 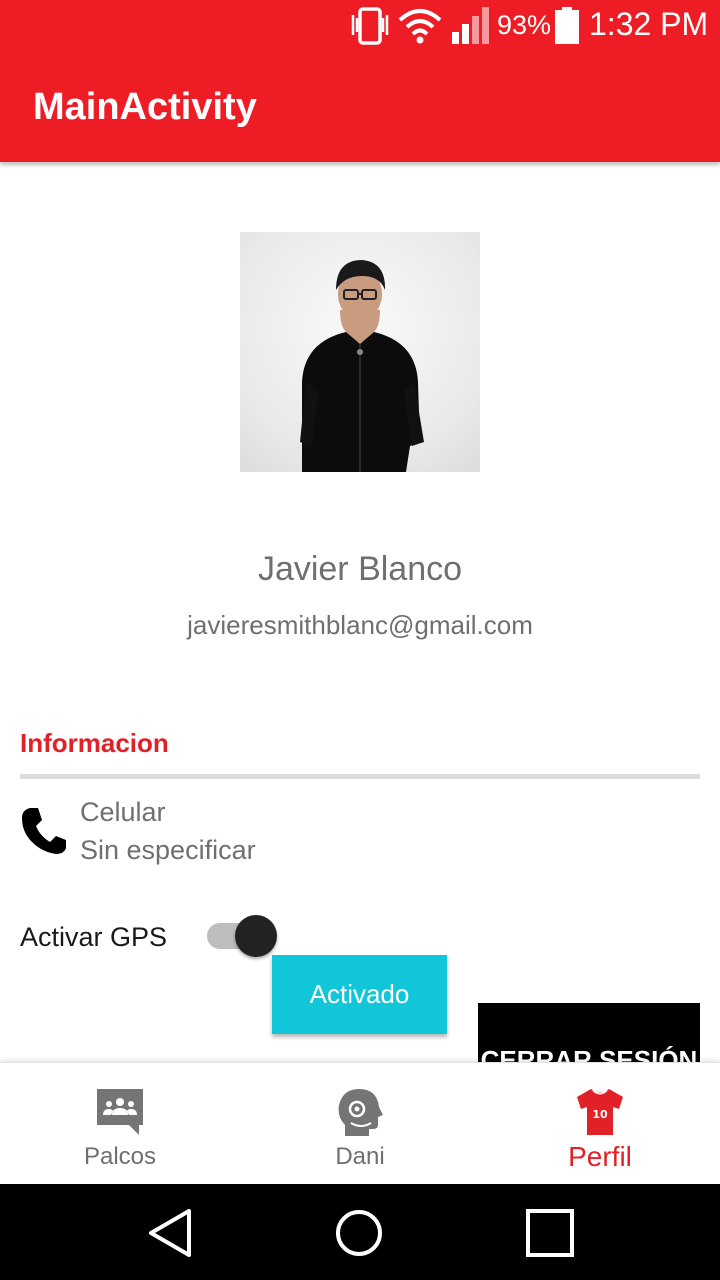 What do you see at coordinates (120, 1112) in the screenshot?
I see `group-chat-icon` at bounding box center [120, 1112].